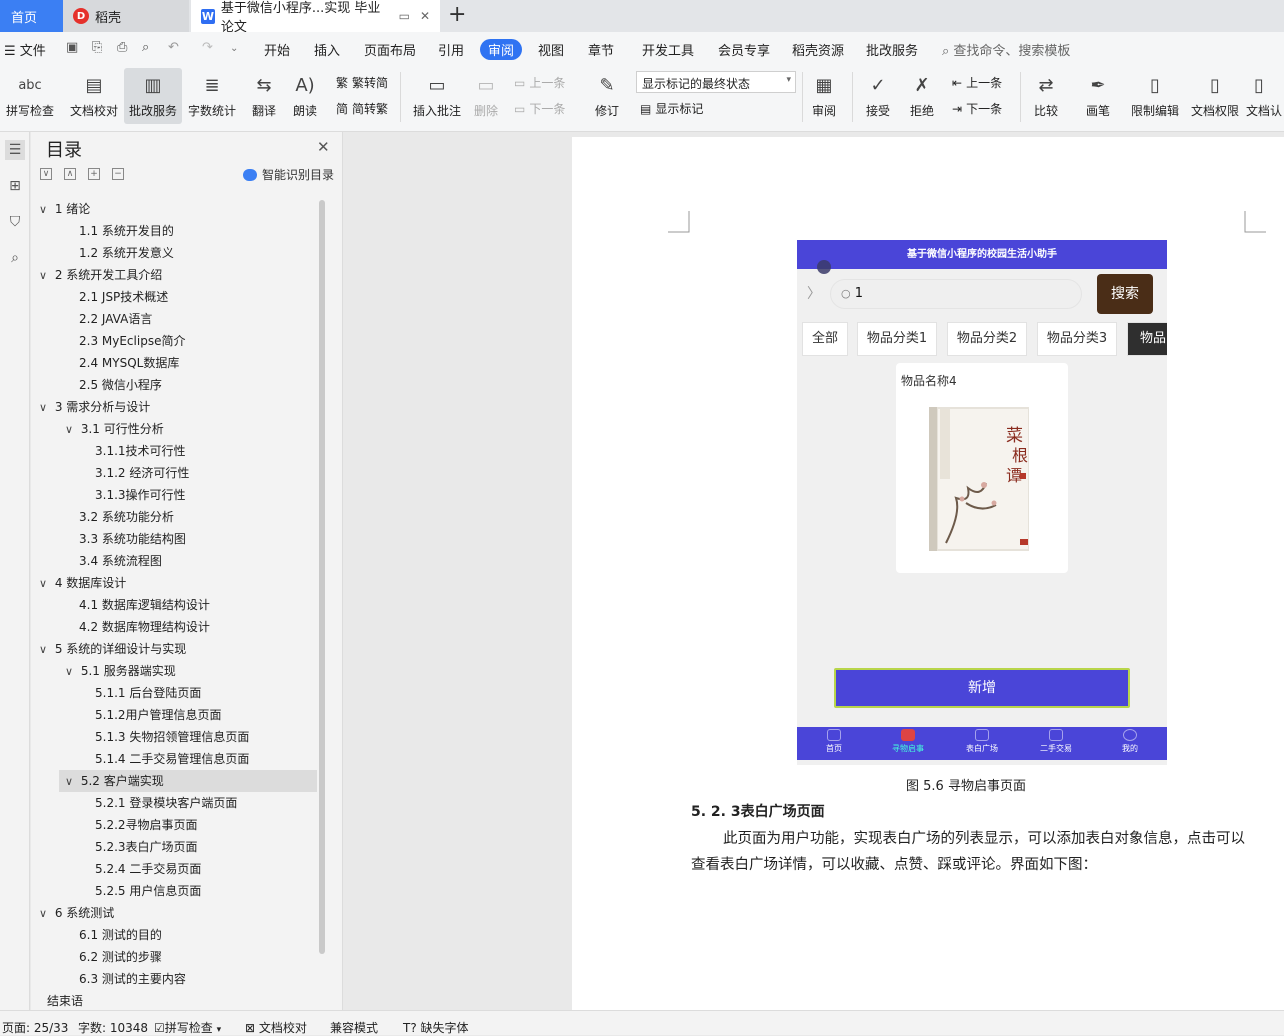 The image size is (1284, 1036). I want to click on screen-icon: ▭, so click(404, 16).